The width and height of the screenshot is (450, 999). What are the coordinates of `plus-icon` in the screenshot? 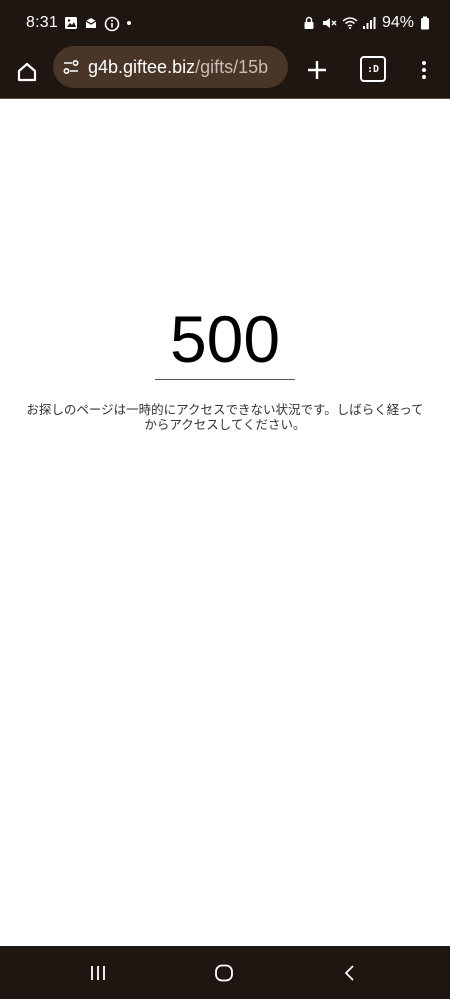 It's located at (317, 70).